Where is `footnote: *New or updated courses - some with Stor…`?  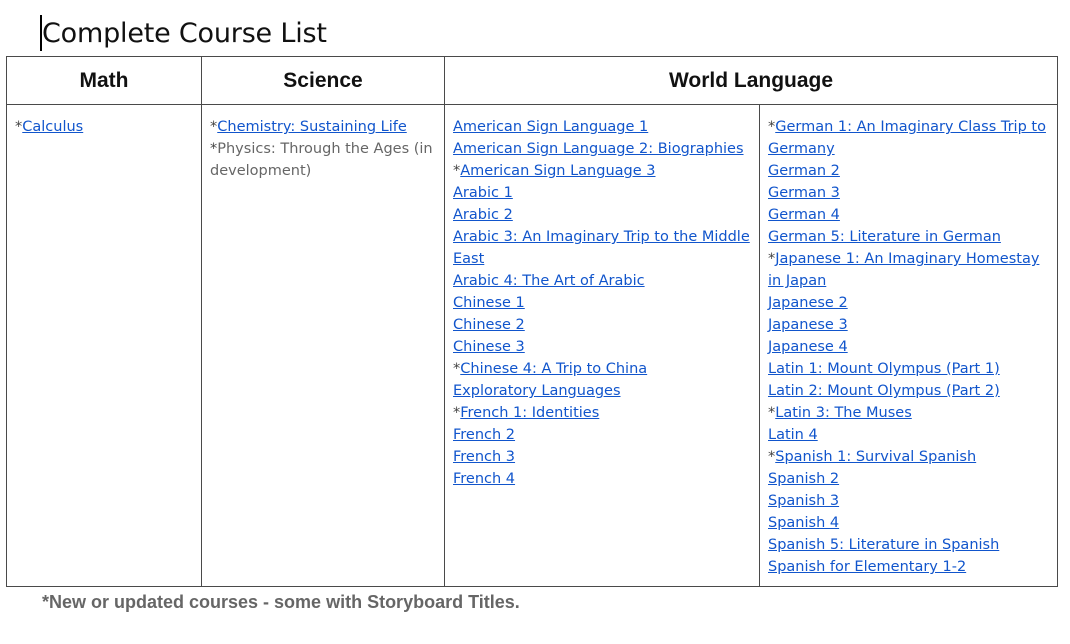 footnote: *New or updated courses - some with Stor… is located at coordinates (281, 602).